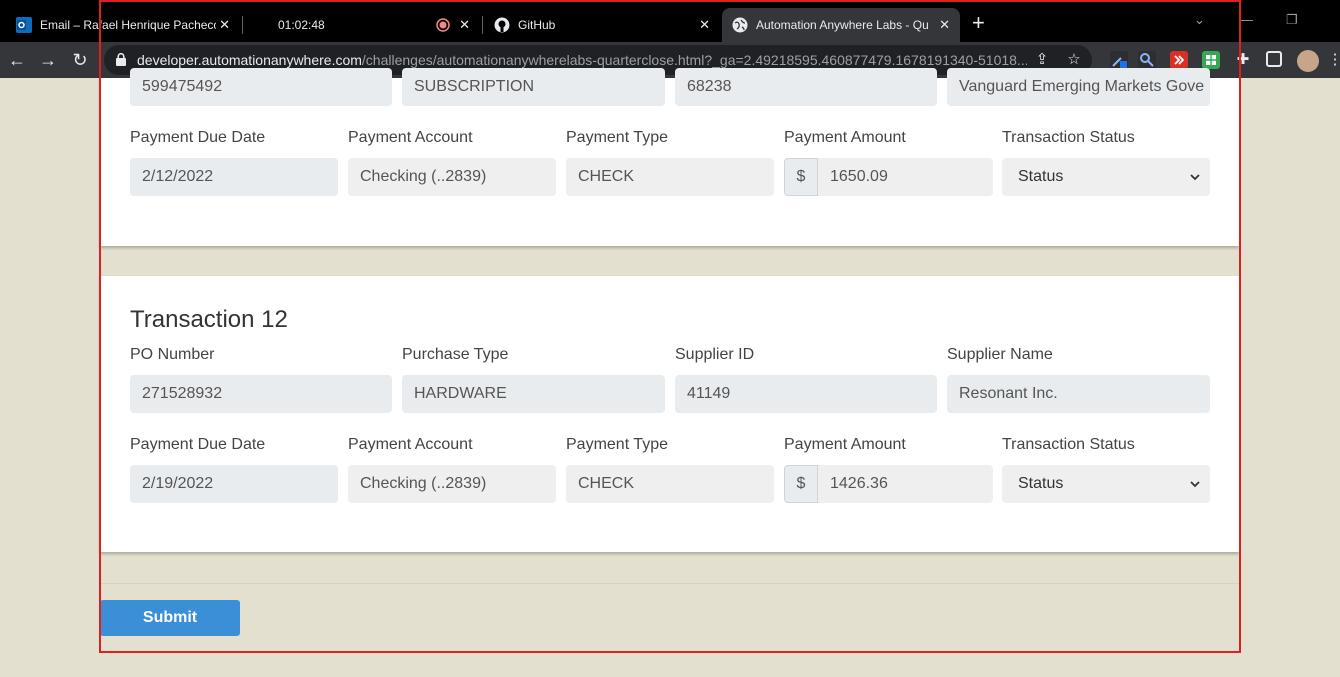 The width and height of the screenshot is (1340, 677). What do you see at coordinates (261, 394) in the screenshot?
I see `po-number-field: 271528932` at bounding box center [261, 394].